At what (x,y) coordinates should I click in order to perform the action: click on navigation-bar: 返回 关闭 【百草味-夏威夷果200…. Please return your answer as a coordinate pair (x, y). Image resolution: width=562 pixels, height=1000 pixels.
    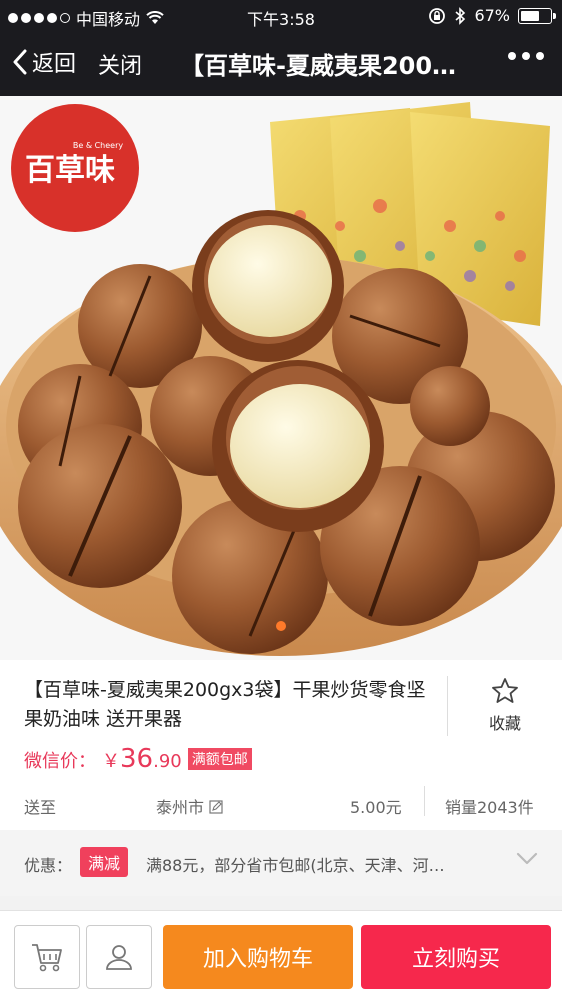
    Looking at the image, I should click on (281, 64).